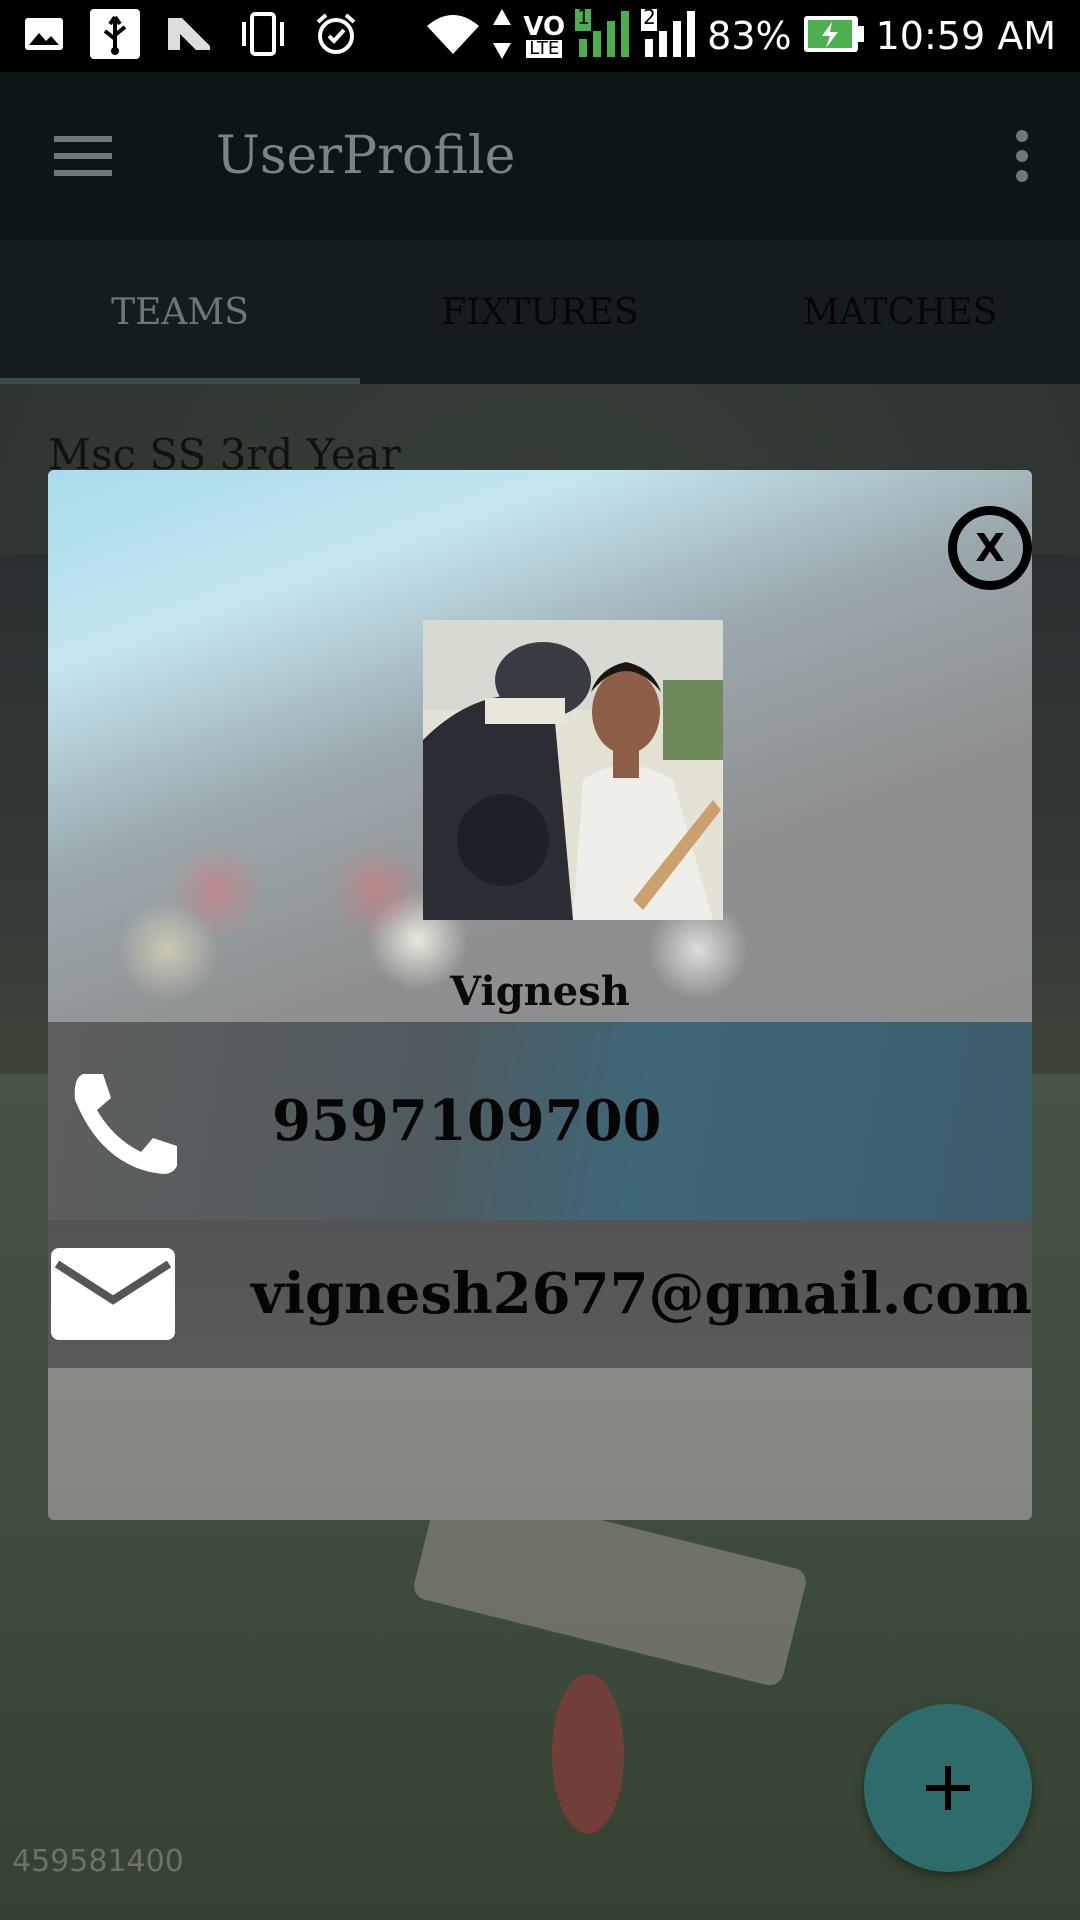 This screenshot has width=1080, height=1920. Describe the element at coordinates (189, 36) in the screenshot. I see `n-icon` at that location.